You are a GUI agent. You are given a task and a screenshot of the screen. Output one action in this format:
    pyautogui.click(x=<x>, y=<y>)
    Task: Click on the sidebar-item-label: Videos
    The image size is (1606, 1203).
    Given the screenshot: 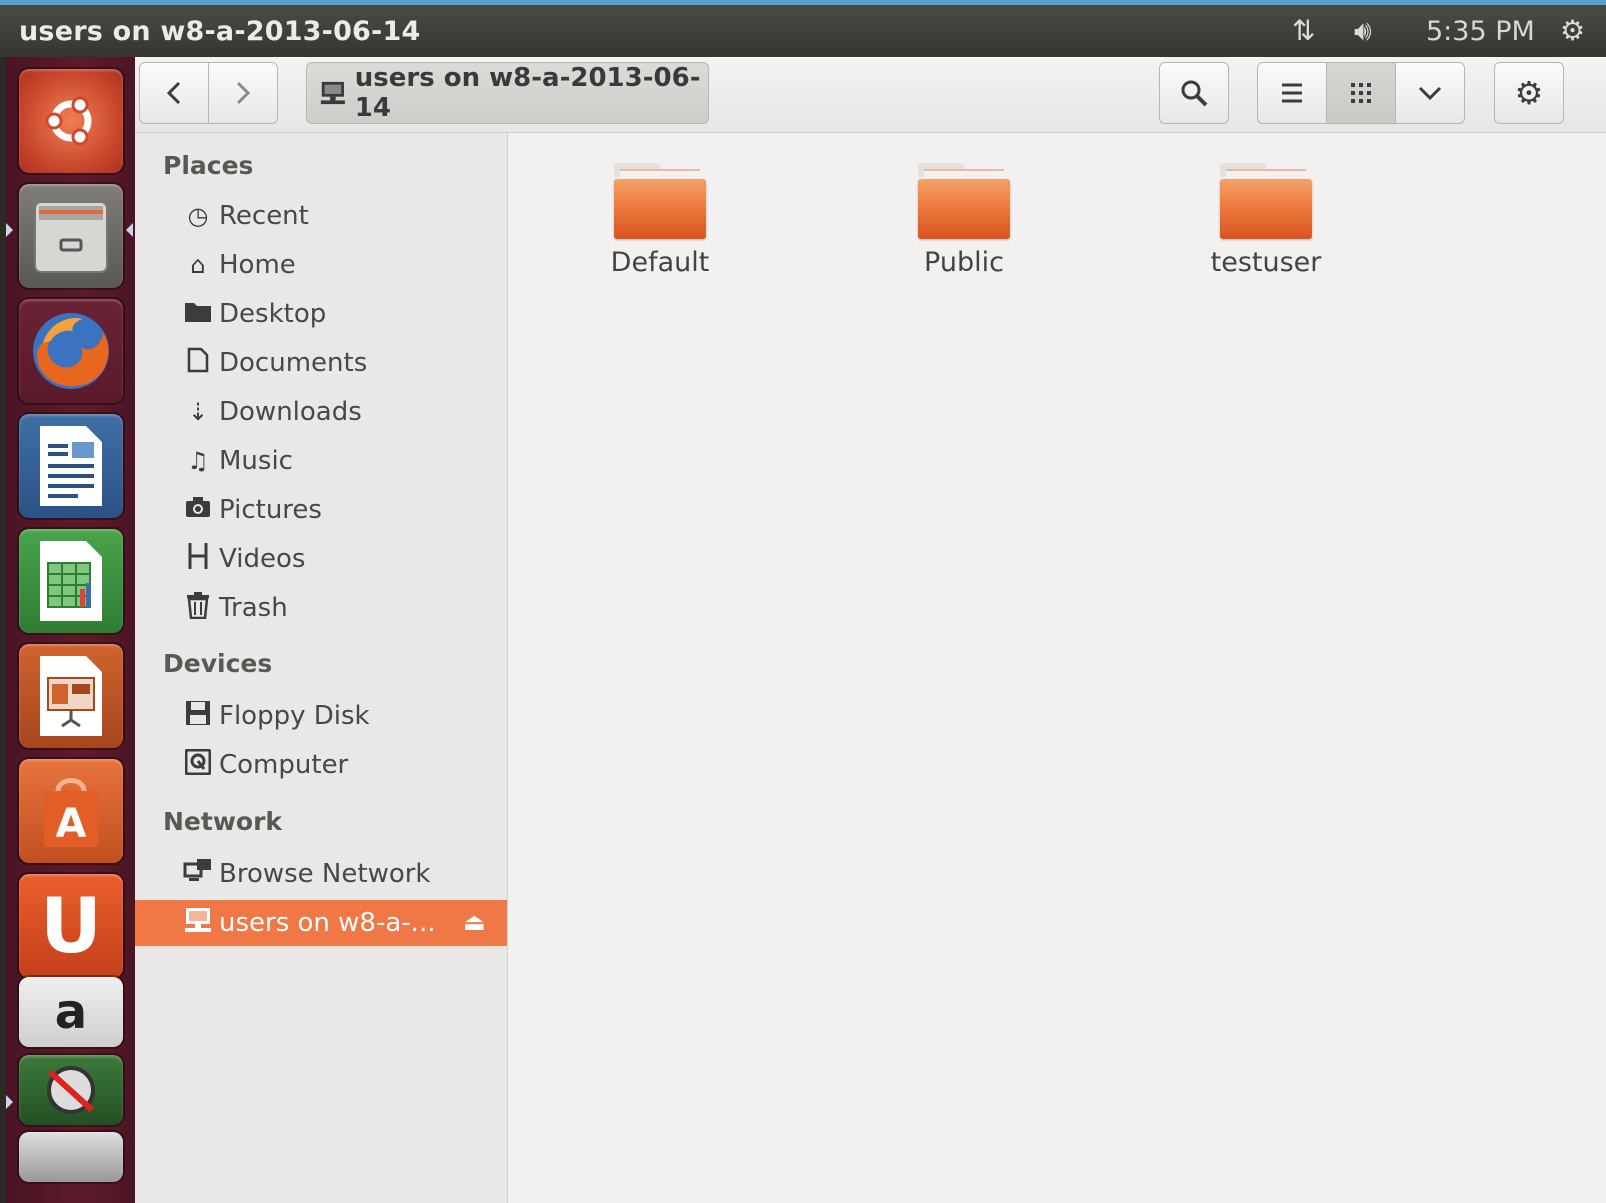 What is the action you would take?
    pyautogui.click(x=262, y=559)
    